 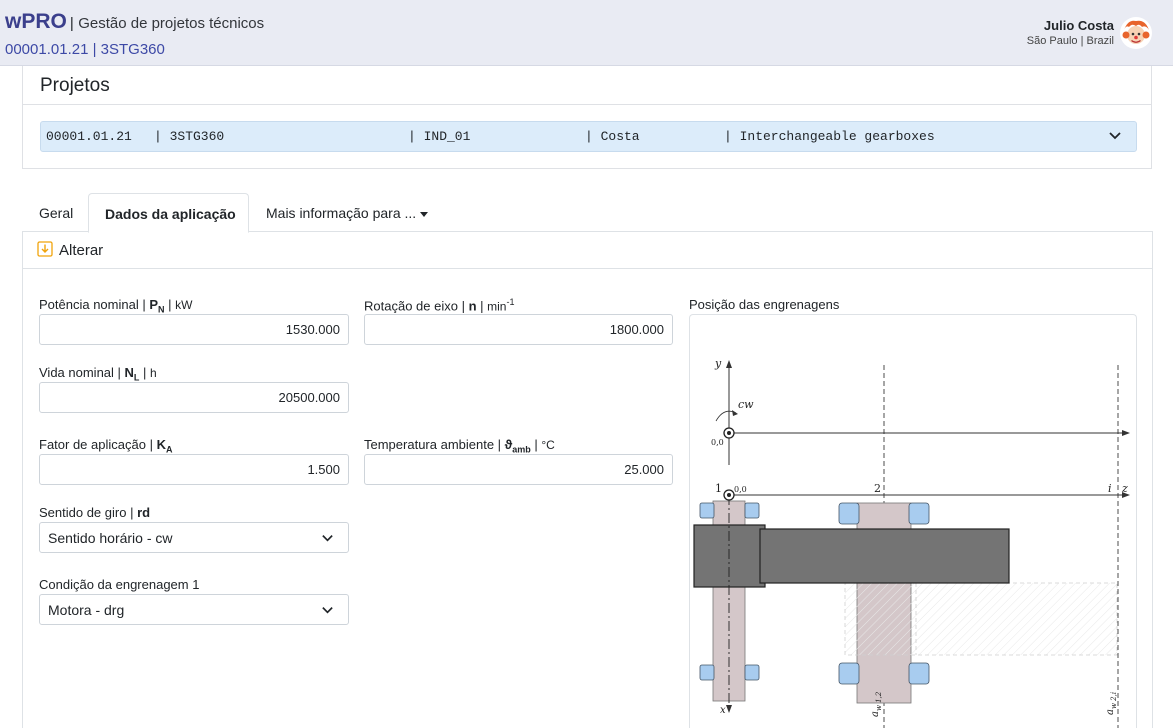 What do you see at coordinates (75, 85) in the screenshot?
I see `projects-title: Projetos` at bounding box center [75, 85].